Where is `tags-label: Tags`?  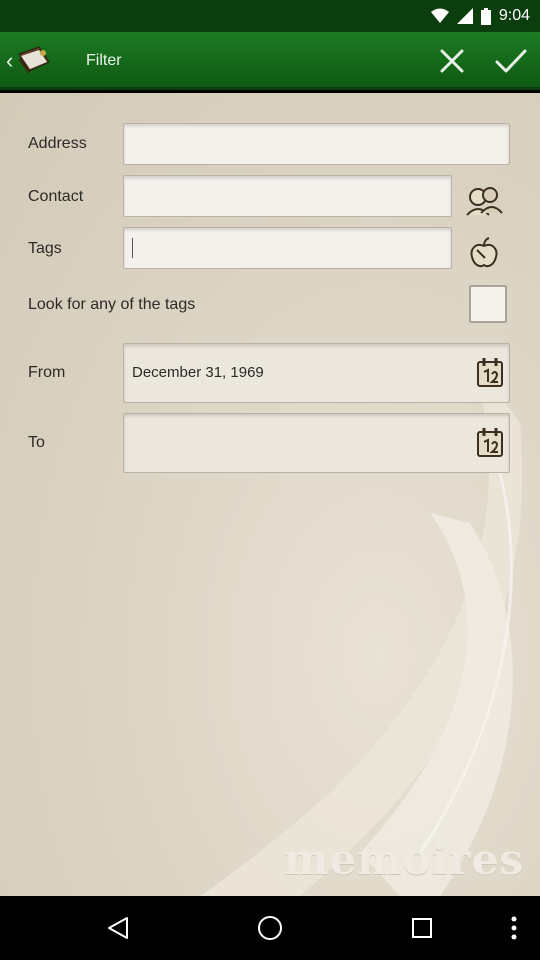
tags-label: Tags is located at coordinates (45, 248).